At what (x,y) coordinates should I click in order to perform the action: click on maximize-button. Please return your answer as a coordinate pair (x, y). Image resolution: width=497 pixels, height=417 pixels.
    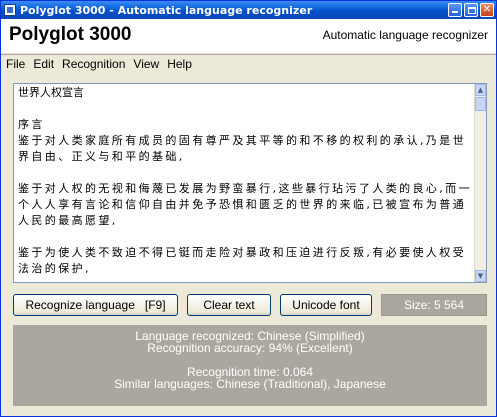
    Looking at the image, I should click on (471, 10).